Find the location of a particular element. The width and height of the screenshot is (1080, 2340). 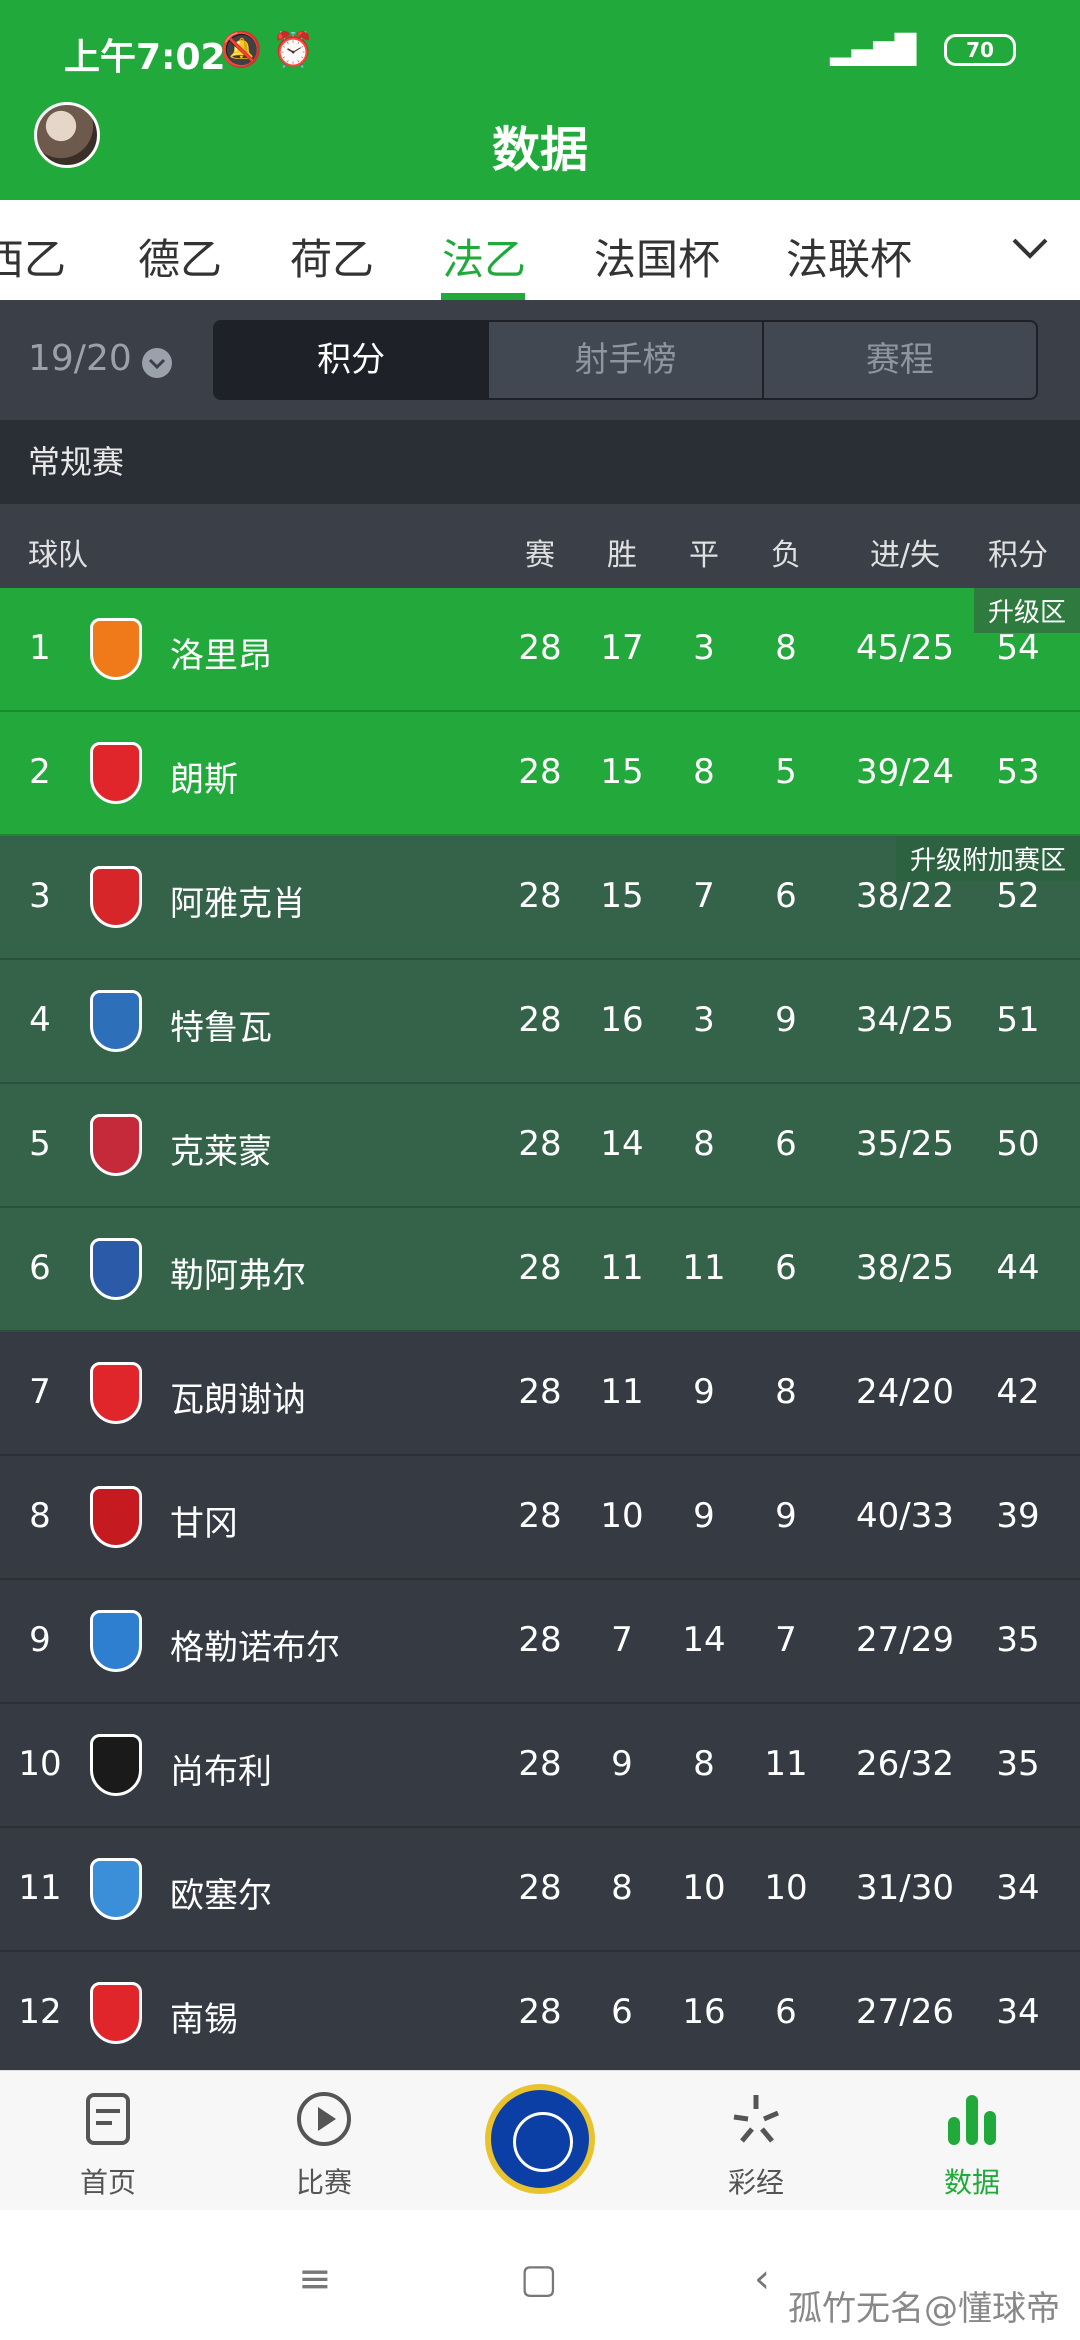

row-points: 35 is located at coordinates (1018, 1640).